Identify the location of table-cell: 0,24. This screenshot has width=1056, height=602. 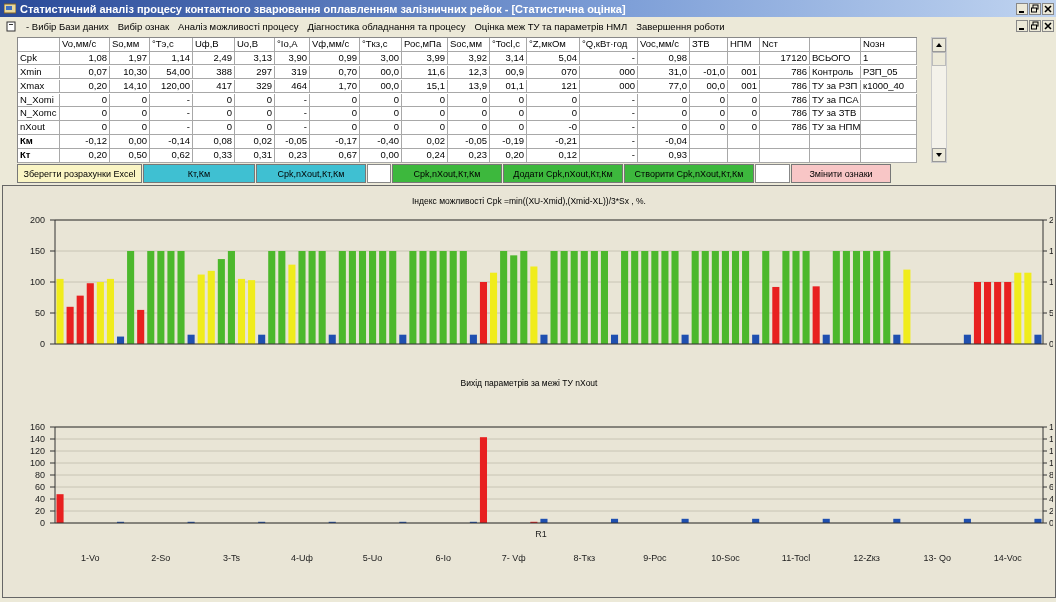
(425, 156).